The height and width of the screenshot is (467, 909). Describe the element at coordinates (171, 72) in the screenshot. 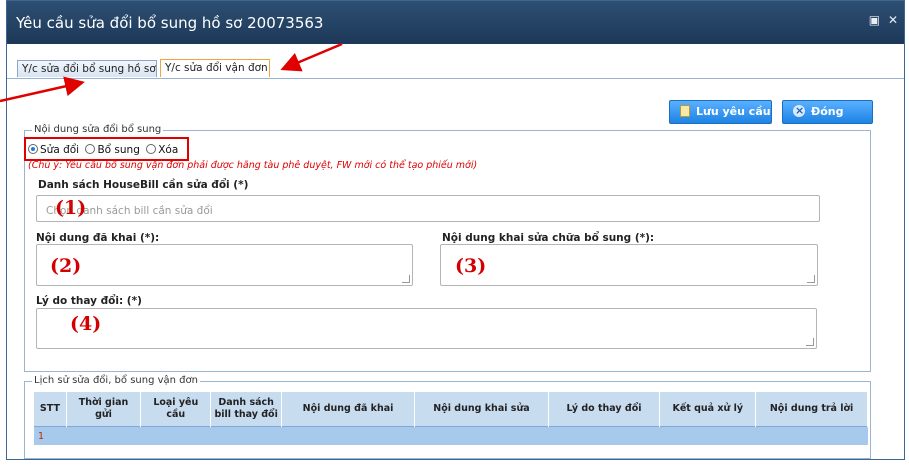

I see `annotation-arrows` at that location.